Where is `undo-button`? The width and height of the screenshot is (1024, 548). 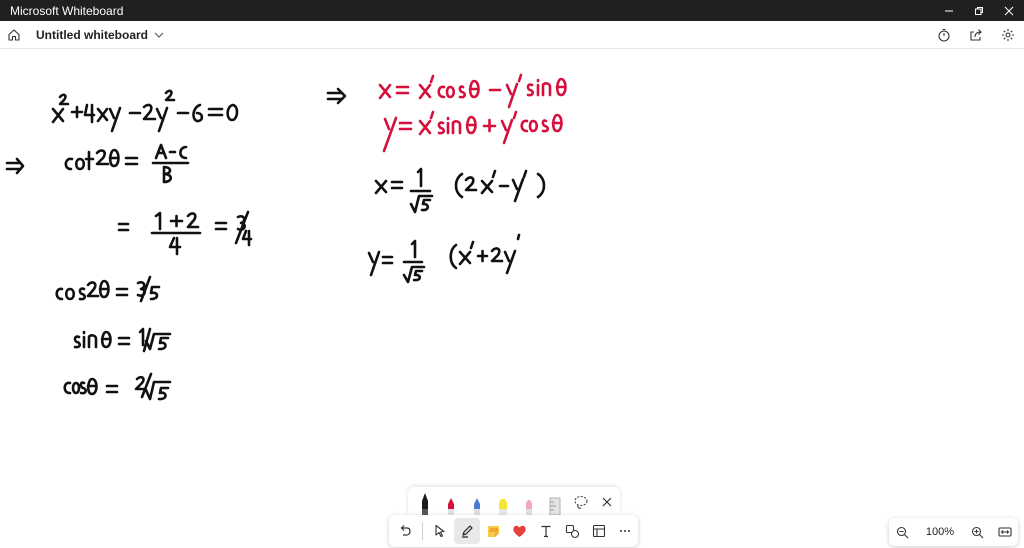 undo-button is located at coordinates (405, 531).